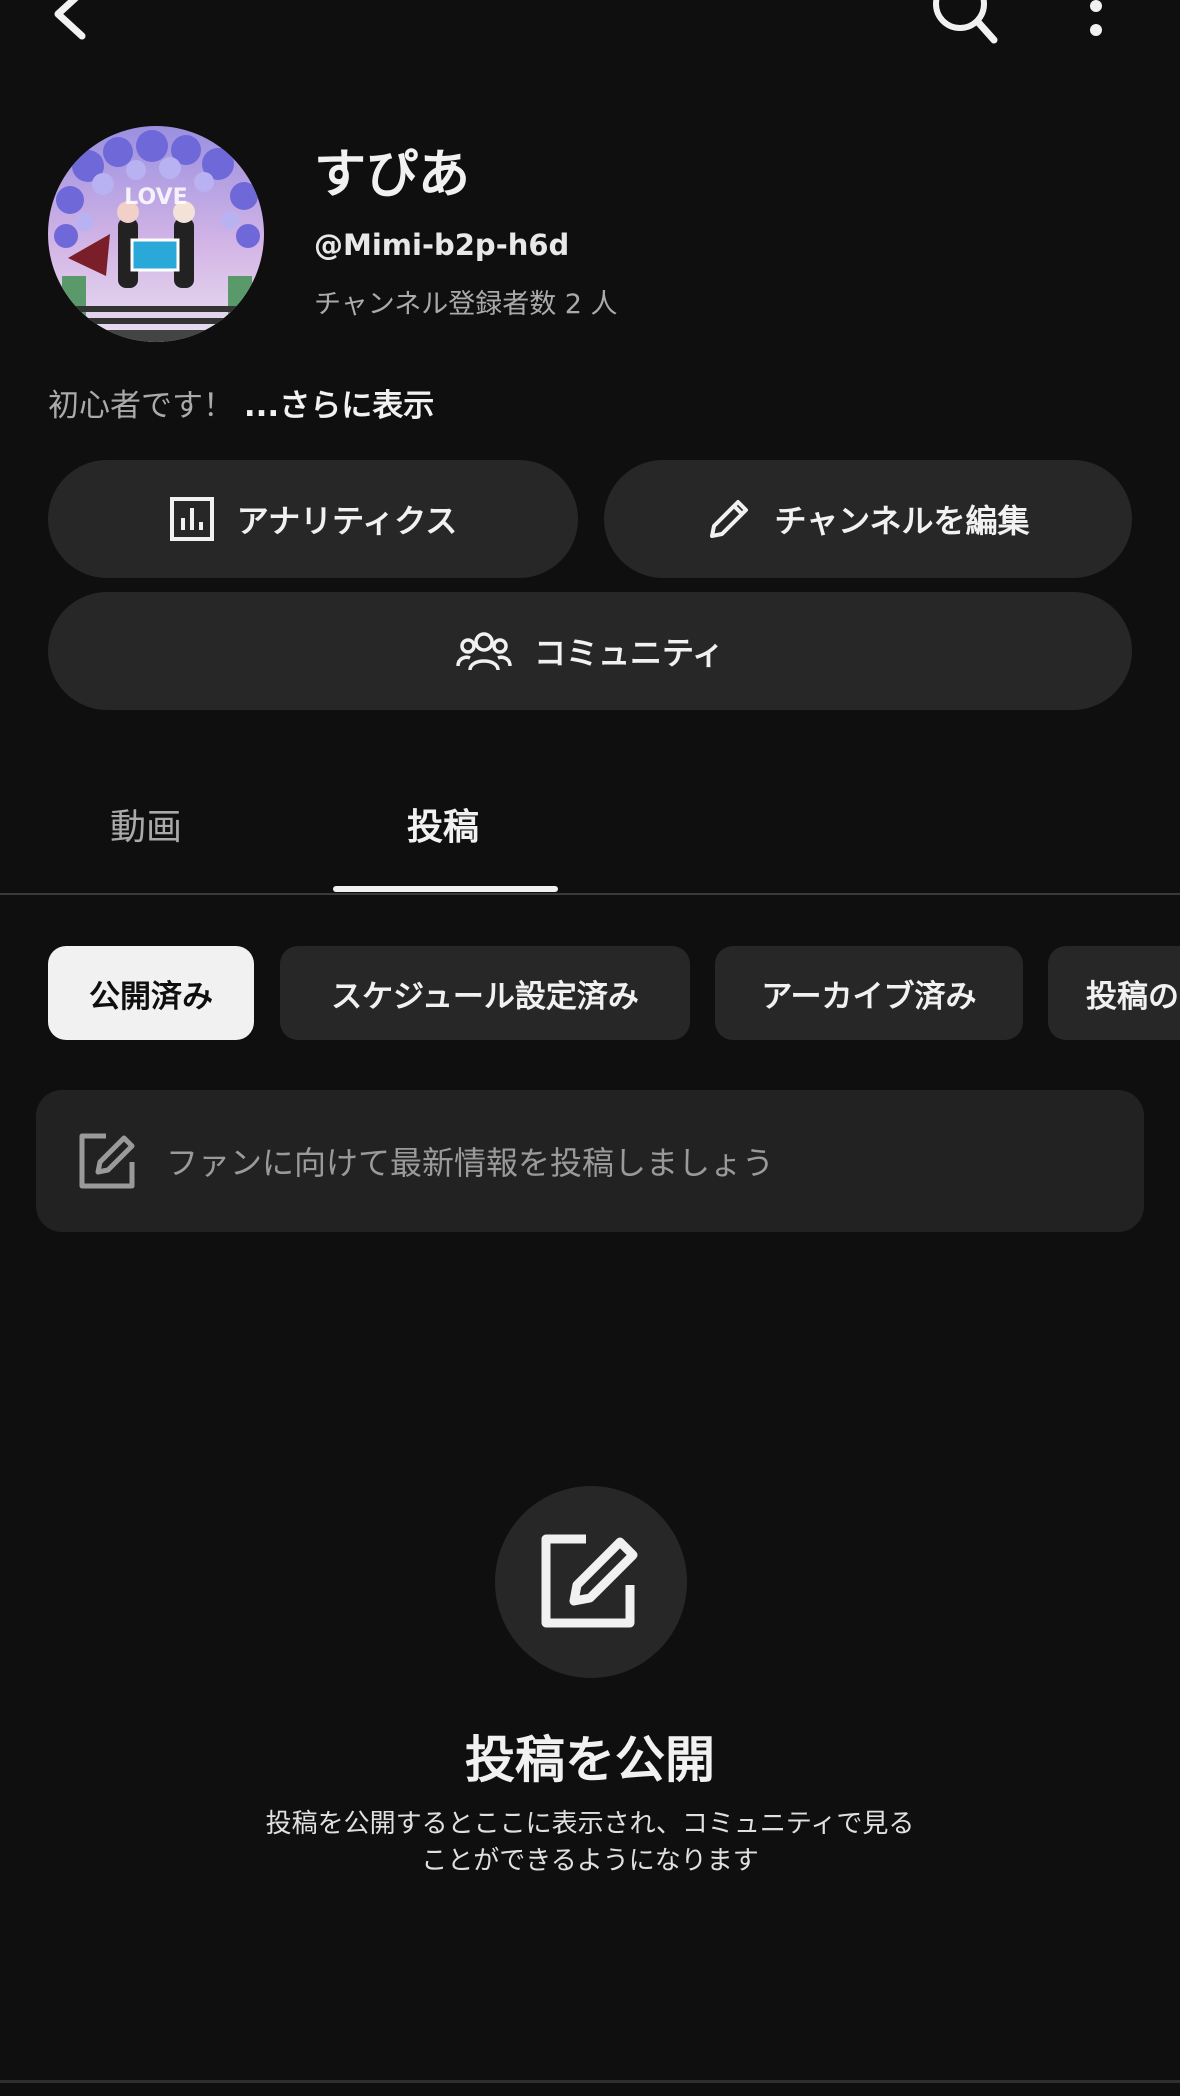 This screenshot has width=1180, height=2096. I want to click on pencil-icon, so click(729, 519).